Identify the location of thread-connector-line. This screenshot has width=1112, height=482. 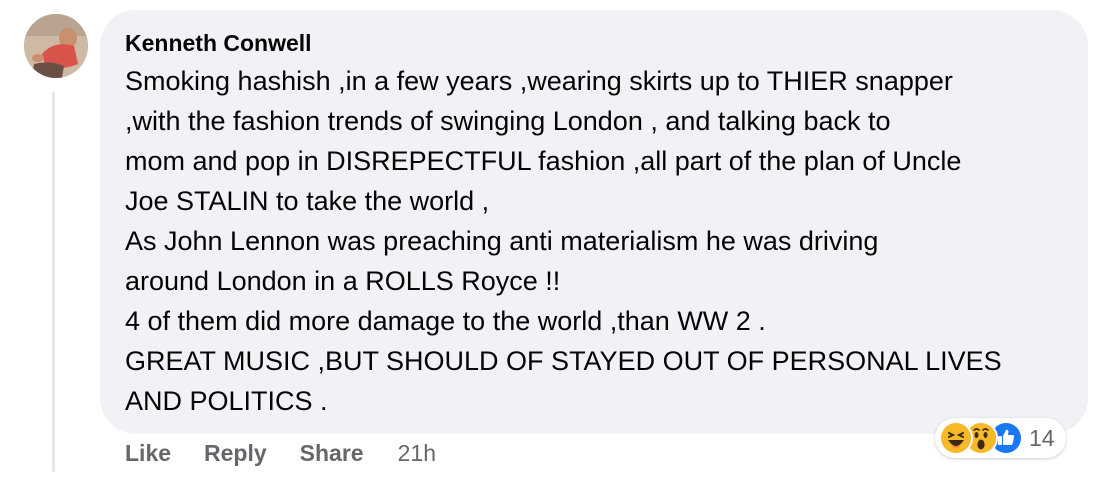
(53, 282).